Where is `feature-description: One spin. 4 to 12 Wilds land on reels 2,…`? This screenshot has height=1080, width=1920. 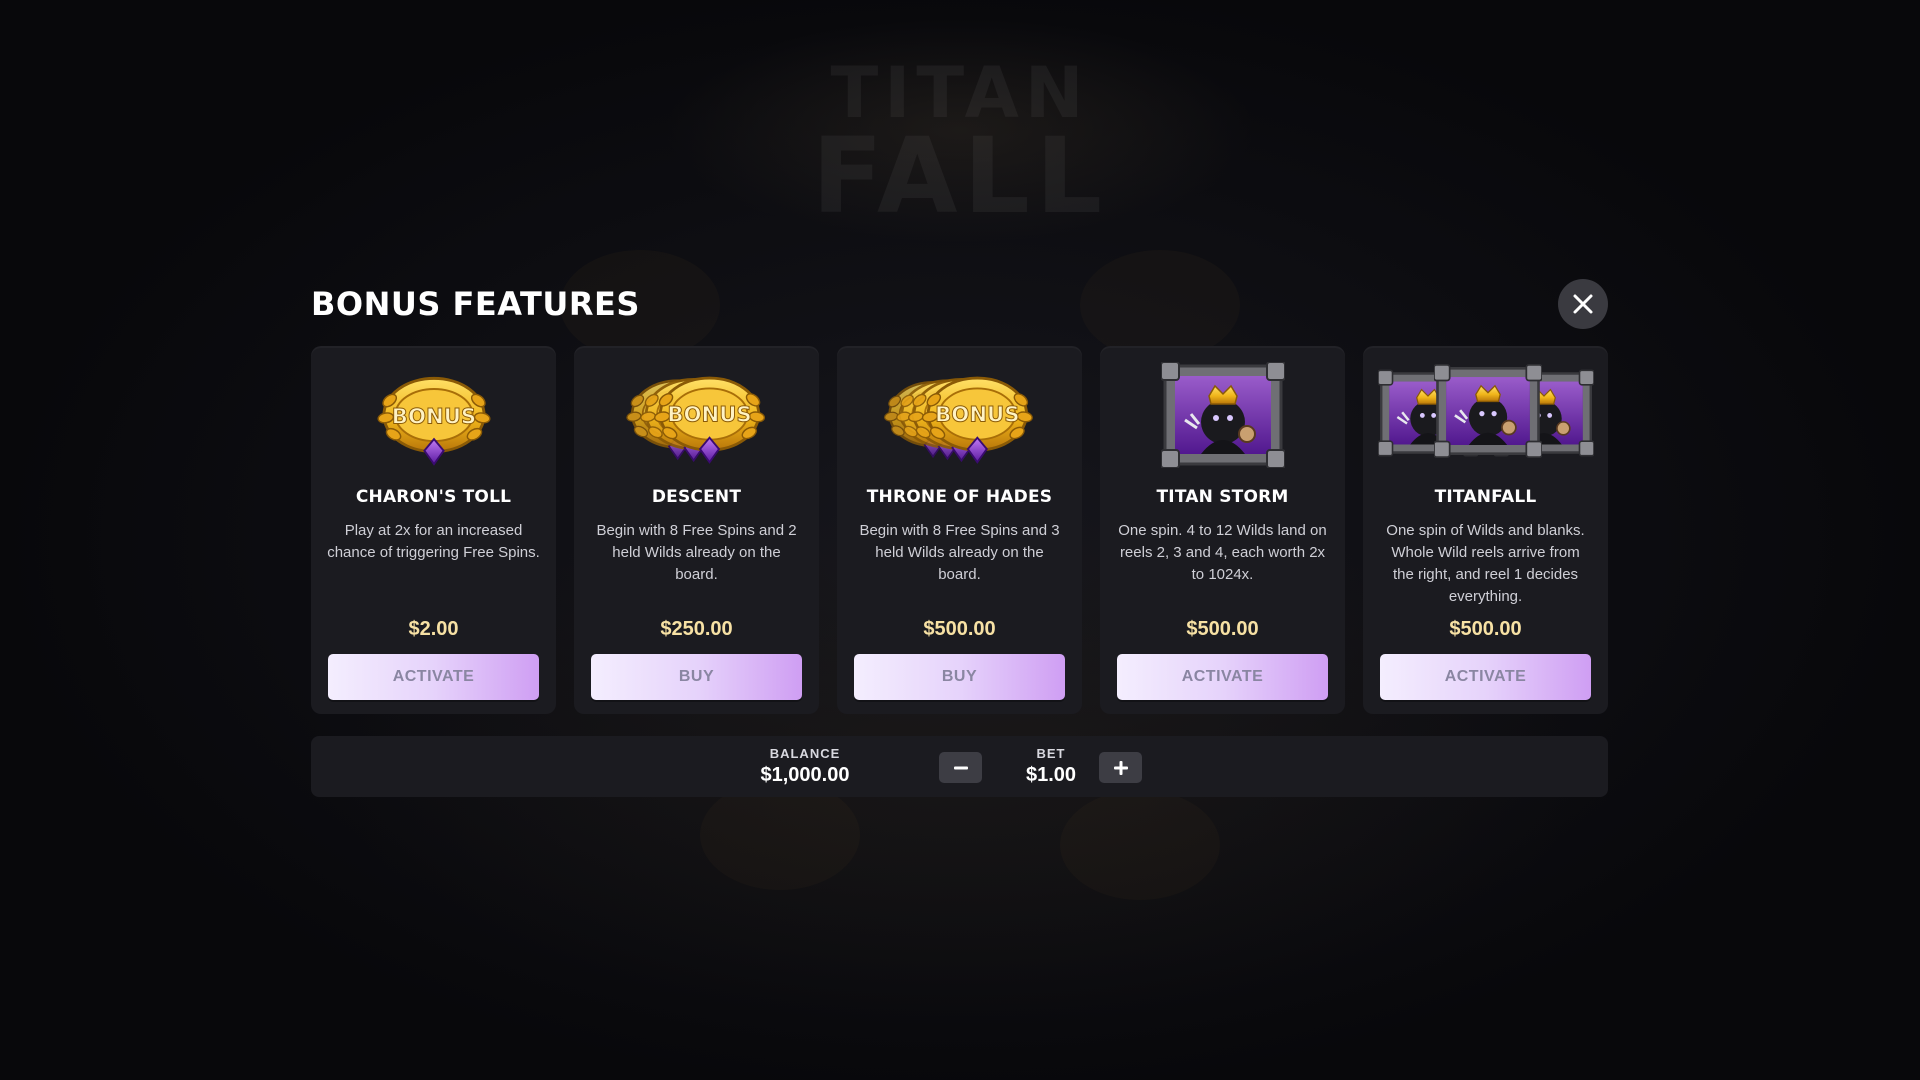 feature-description: One spin. 4 to 12 Wilds land on reels 2,… is located at coordinates (1222, 552).